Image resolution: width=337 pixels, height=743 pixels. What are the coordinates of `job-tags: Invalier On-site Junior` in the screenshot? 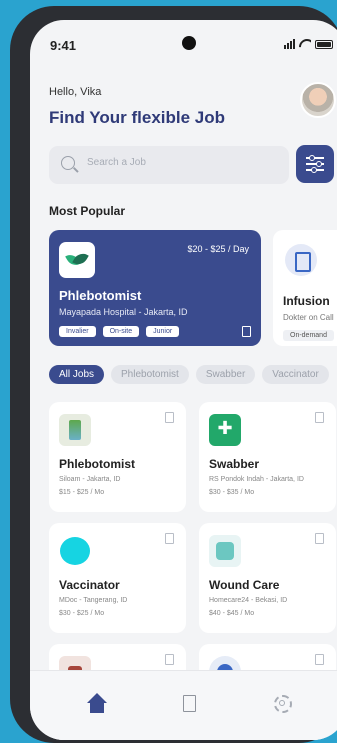 It's located at (119, 331).